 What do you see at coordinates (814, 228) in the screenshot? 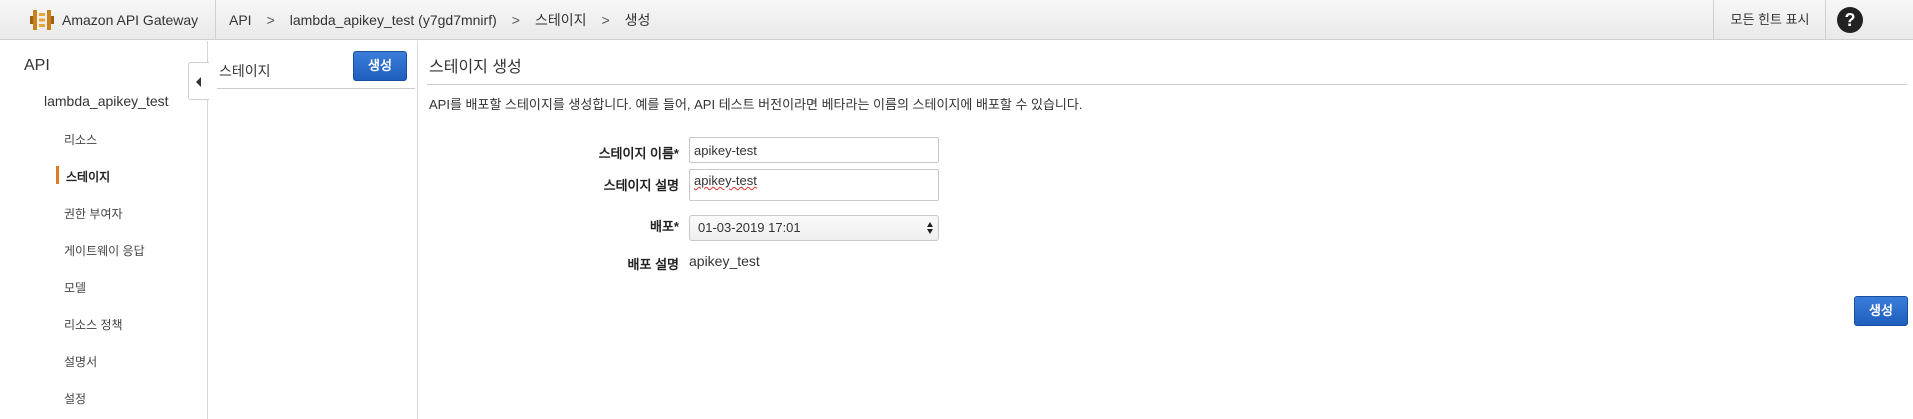
I see `deployment-select: 01-03-2019 17:01` at bounding box center [814, 228].